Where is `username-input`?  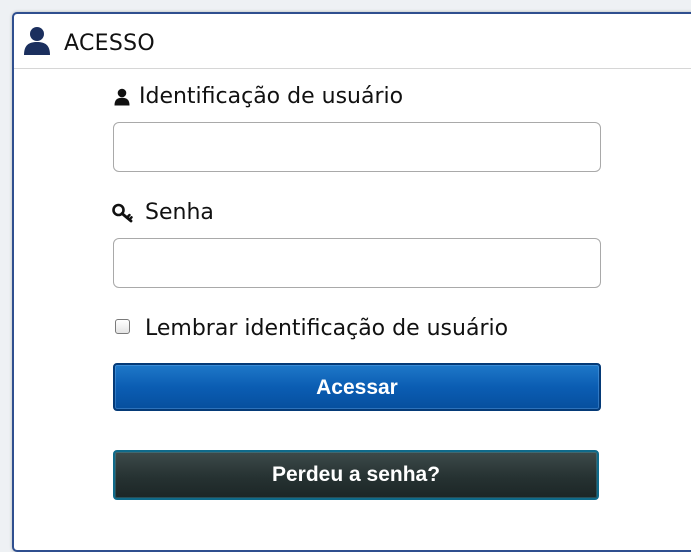 username-input is located at coordinates (357, 147).